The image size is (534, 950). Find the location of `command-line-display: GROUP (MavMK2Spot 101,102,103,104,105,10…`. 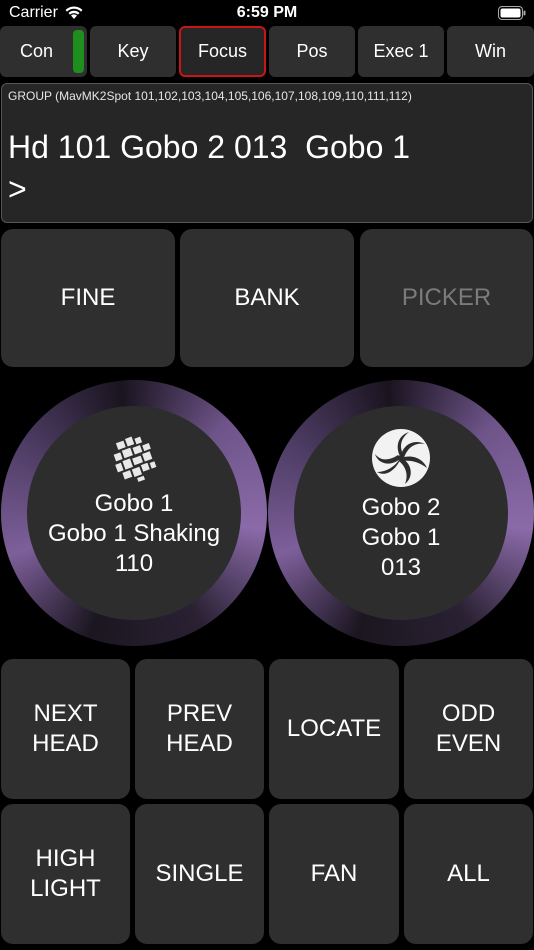

command-line-display: GROUP (MavMK2Spot 101,102,103,104,105,10… is located at coordinates (267, 153).